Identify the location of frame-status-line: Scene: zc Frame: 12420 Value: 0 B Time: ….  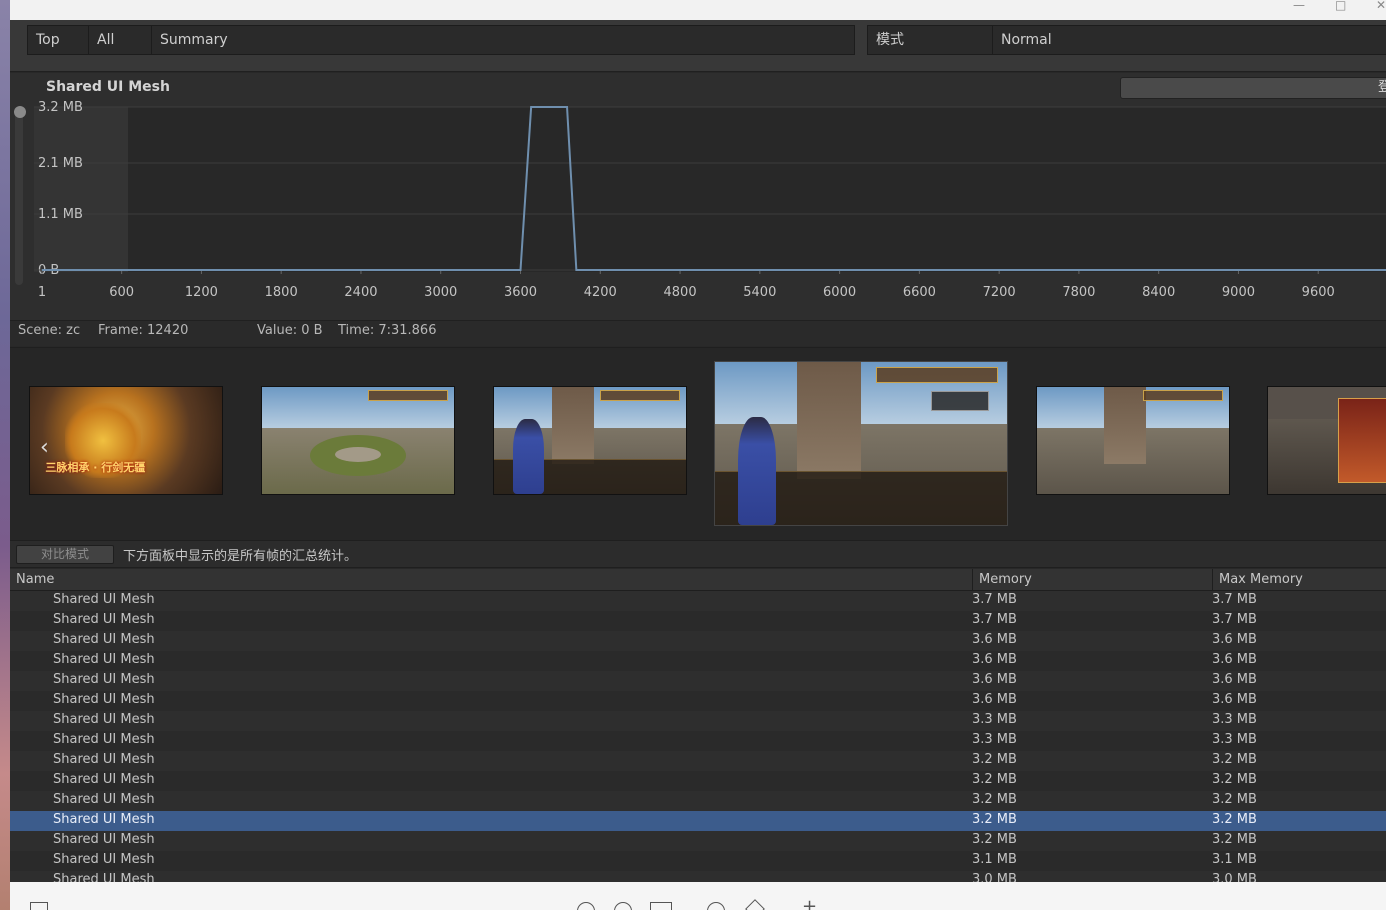
(698, 333).